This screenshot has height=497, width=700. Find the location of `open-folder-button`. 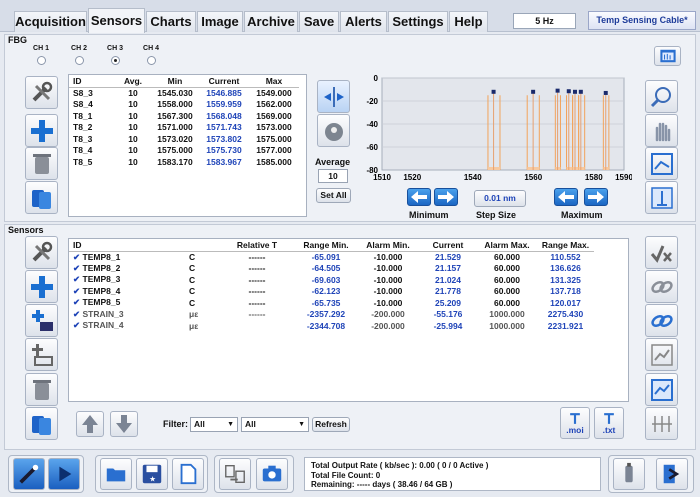

open-folder-button is located at coordinates (116, 474).